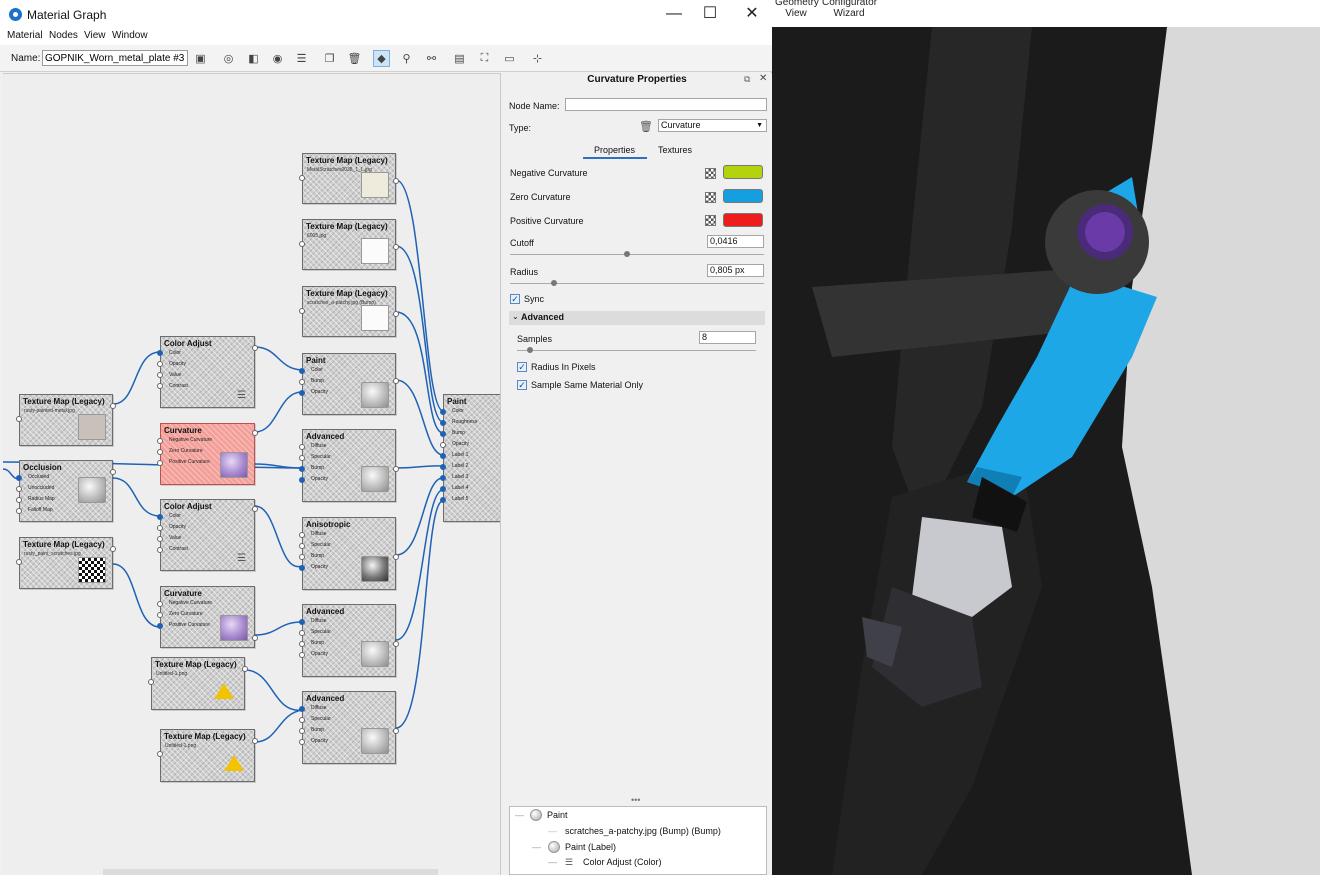 Image resolution: width=1320 pixels, height=875 pixels. I want to click on node-texture-map-7: Texture Map (Legacy) Untitled-1.png, so click(207, 755).